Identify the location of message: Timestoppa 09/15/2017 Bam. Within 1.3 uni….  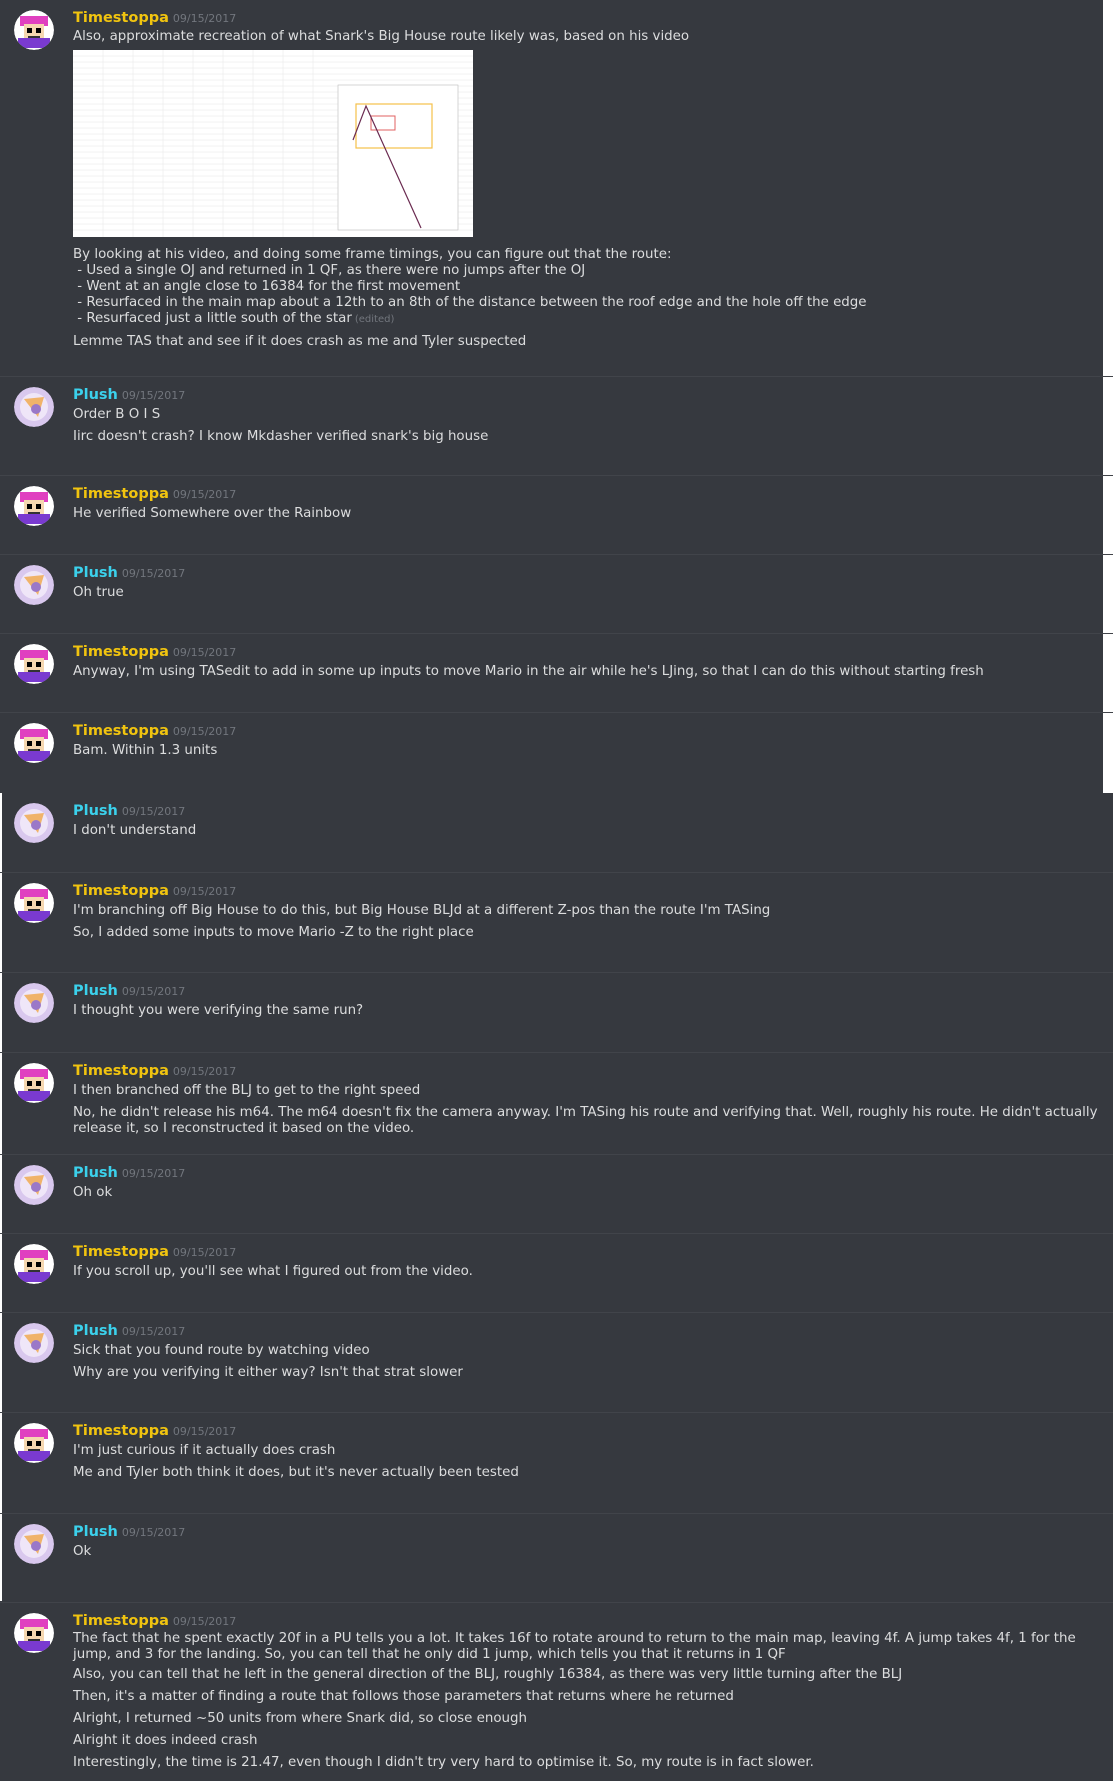
(556, 745).